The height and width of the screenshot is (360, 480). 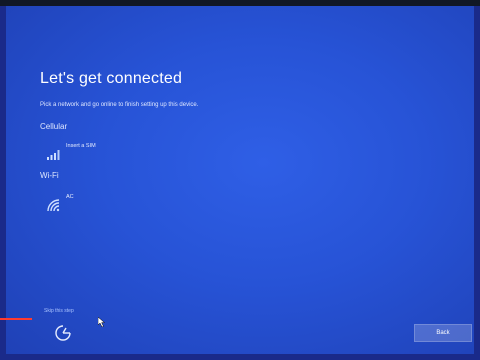 I want to click on network-item-wifi: AC, so click(x=106, y=203).